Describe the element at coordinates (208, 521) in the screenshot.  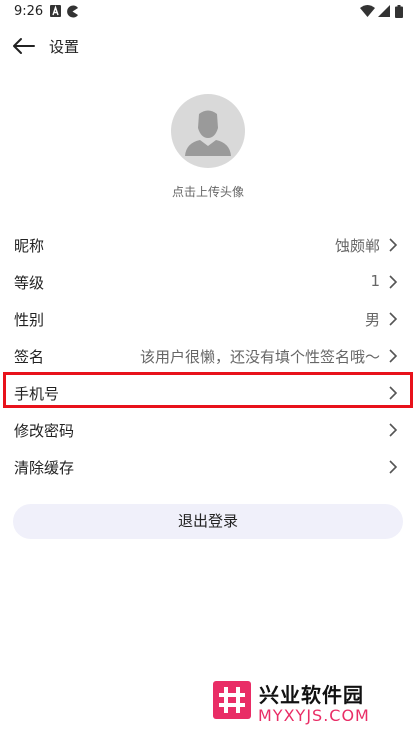
I see `logout-button: 退出登录` at that location.